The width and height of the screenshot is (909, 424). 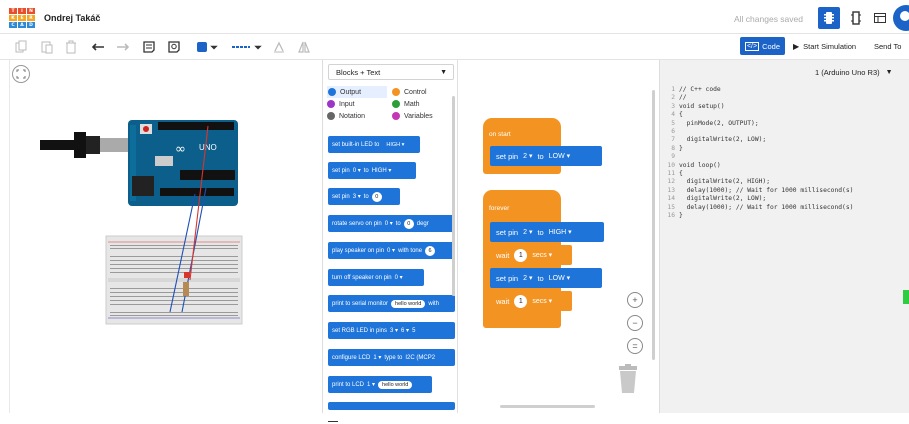 I want to click on tinkercad-logo: T I N K E R C A D, so click(x=22, y=18).